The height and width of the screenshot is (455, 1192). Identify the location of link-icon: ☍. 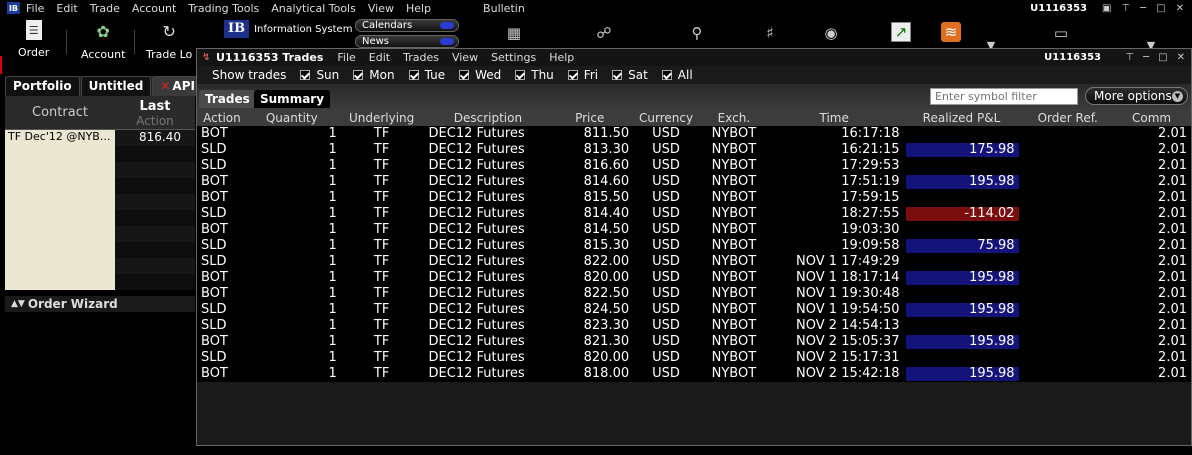
(604, 33).